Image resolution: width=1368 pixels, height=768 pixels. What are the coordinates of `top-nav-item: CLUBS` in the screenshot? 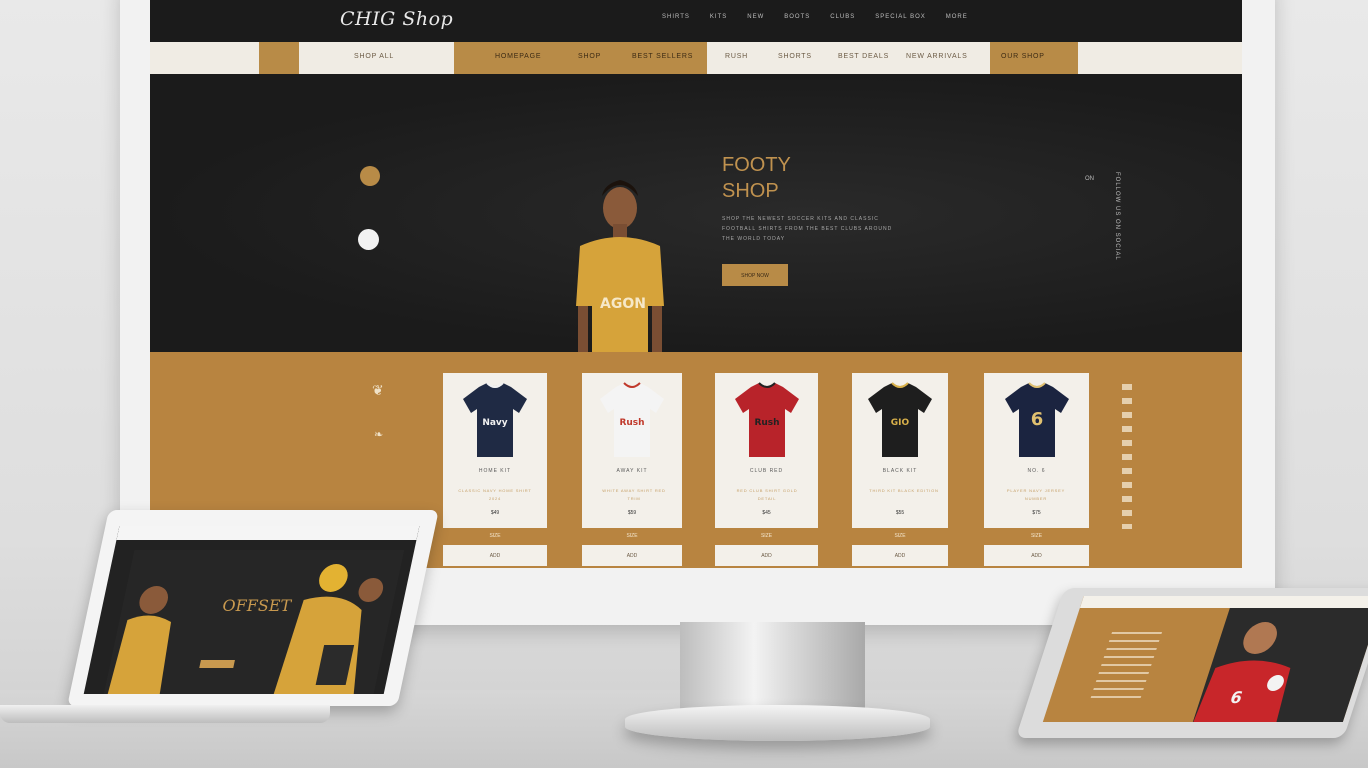 It's located at (842, 17).